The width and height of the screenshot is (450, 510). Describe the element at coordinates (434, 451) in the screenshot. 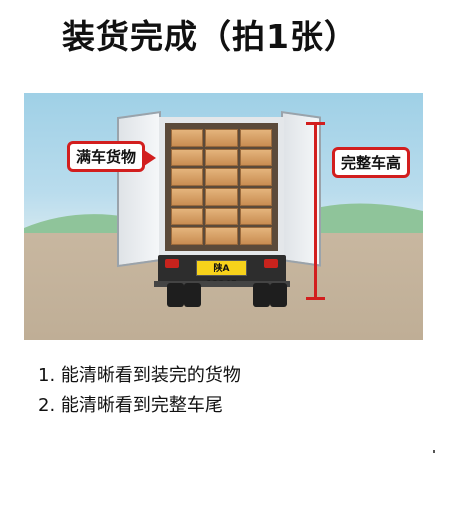

I see `decorative-dot` at that location.